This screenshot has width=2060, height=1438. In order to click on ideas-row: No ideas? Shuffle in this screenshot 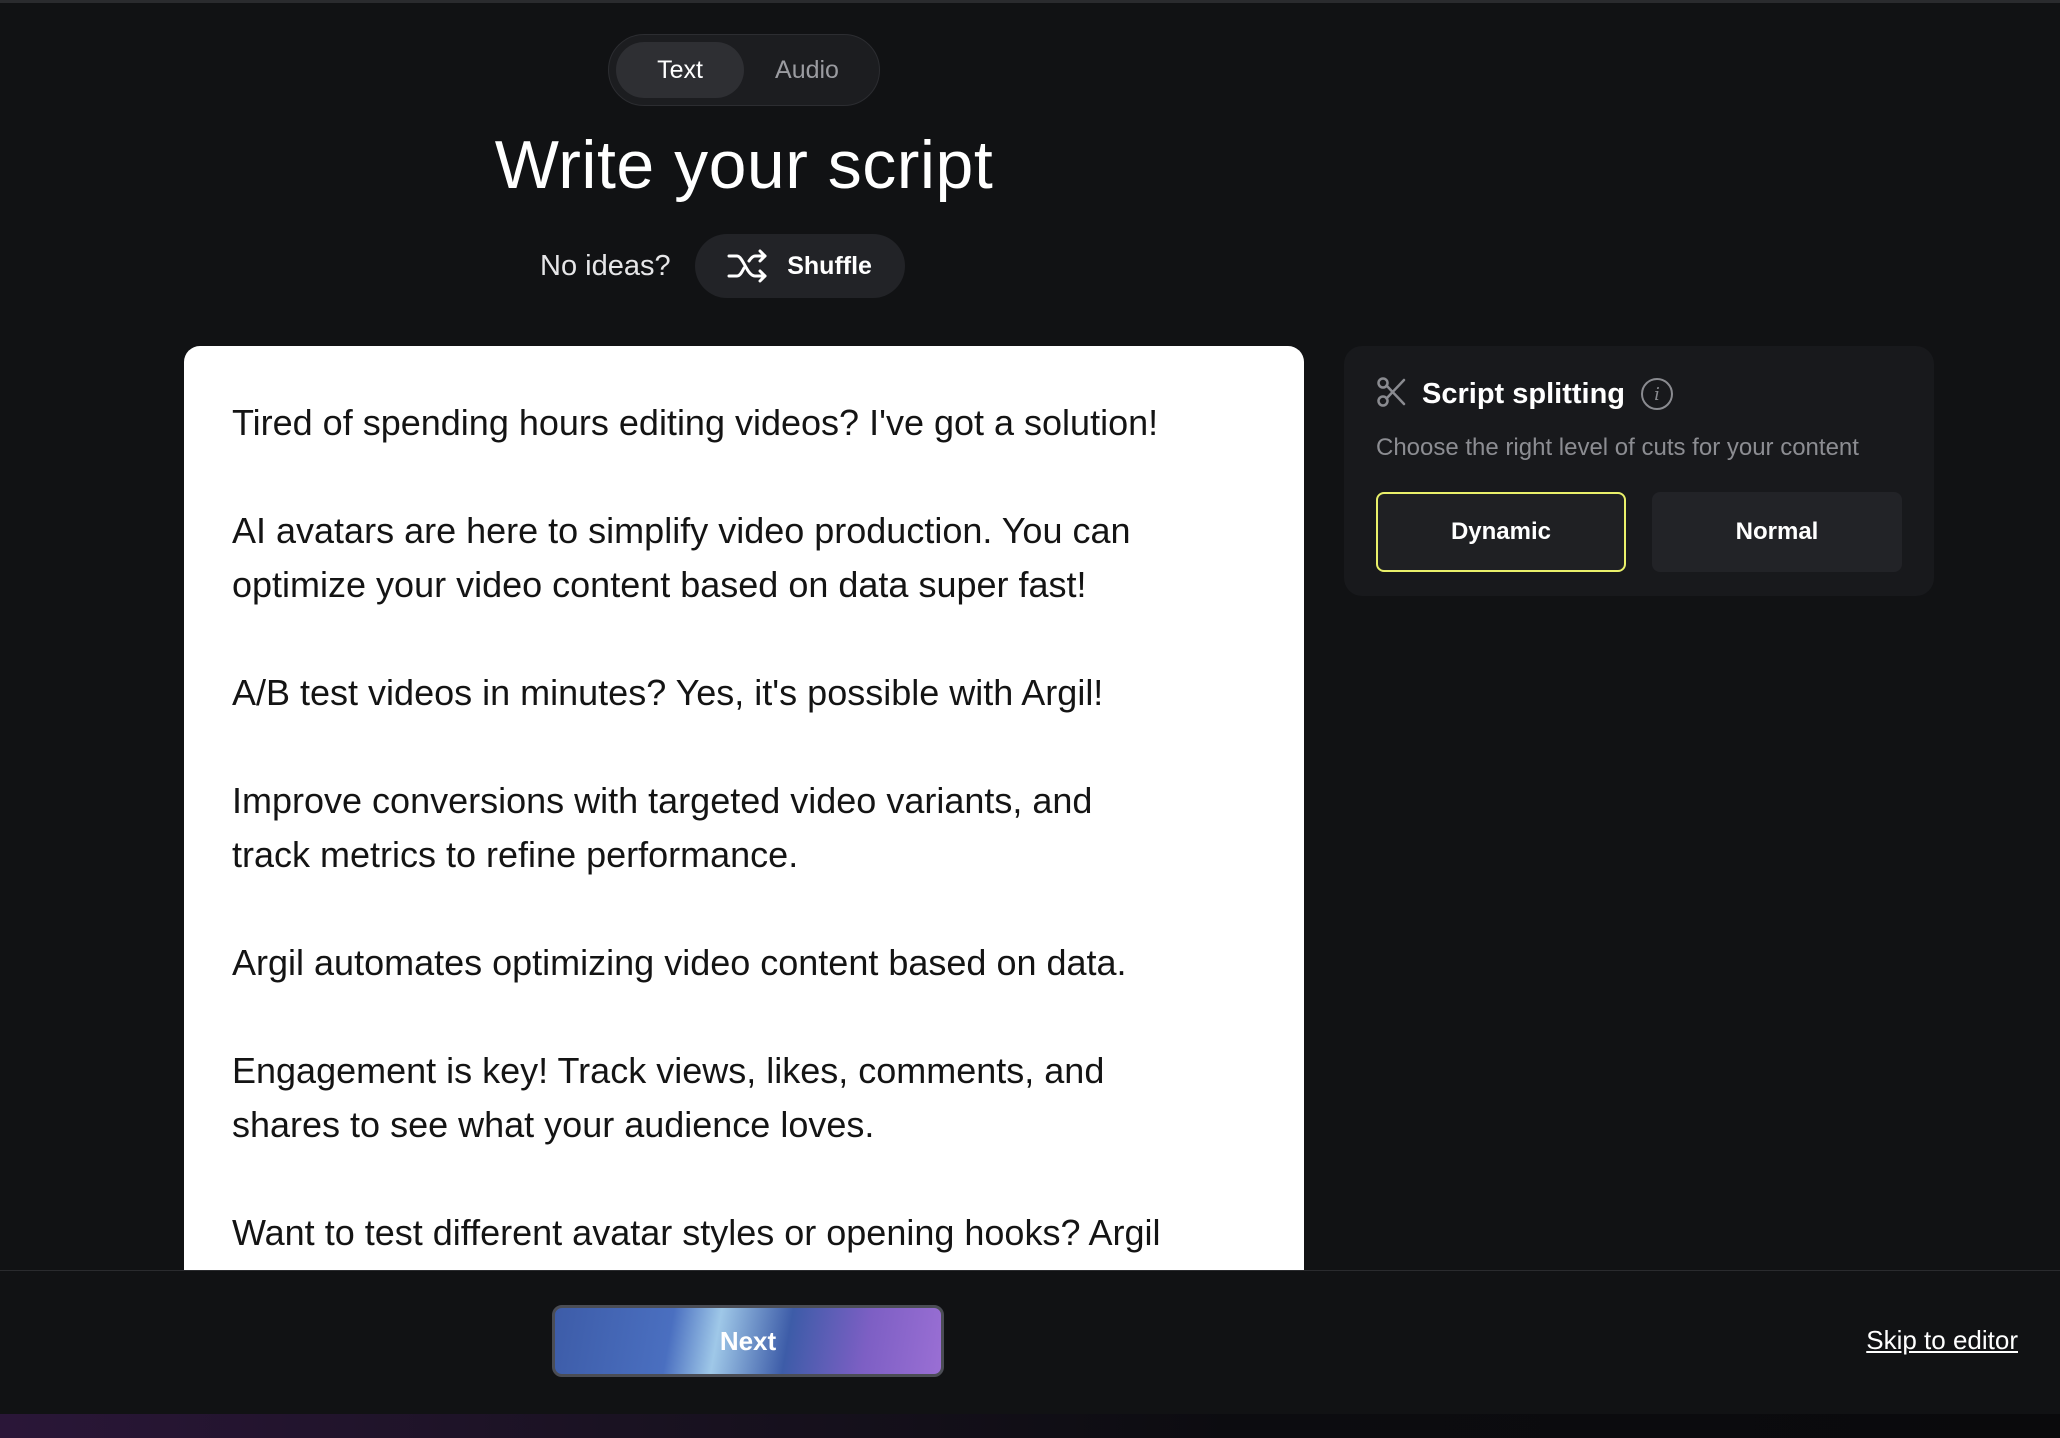, I will do `click(722, 266)`.